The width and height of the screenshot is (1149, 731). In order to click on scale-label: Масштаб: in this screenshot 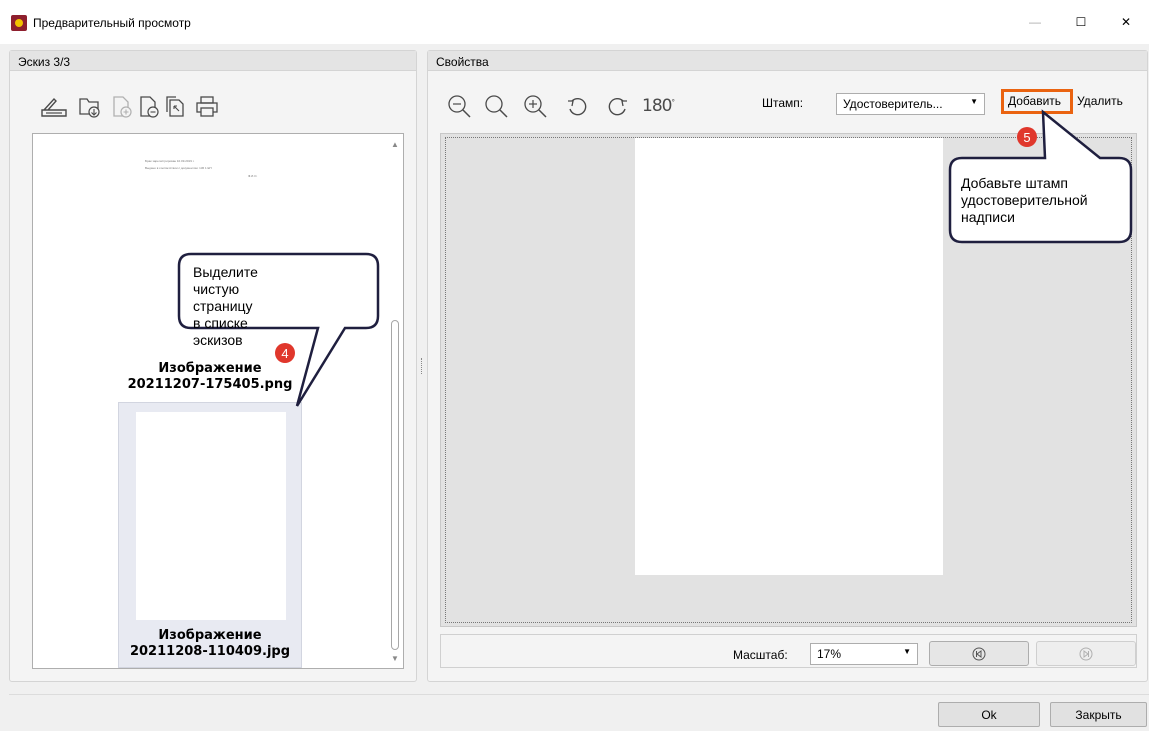, I will do `click(760, 655)`.